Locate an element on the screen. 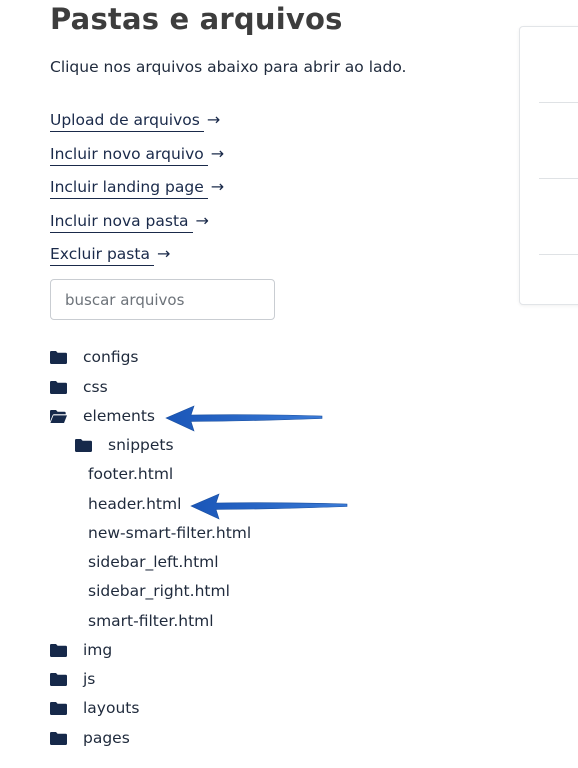 This screenshot has width=578, height=768. file-label: sidebar_right.html is located at coordinates (159, 591).